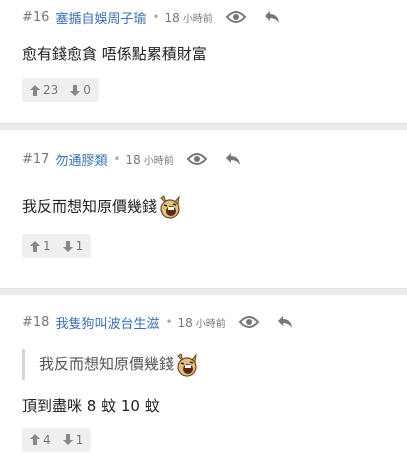  I want to click on vote-box: 4 1, so click(57, 439).